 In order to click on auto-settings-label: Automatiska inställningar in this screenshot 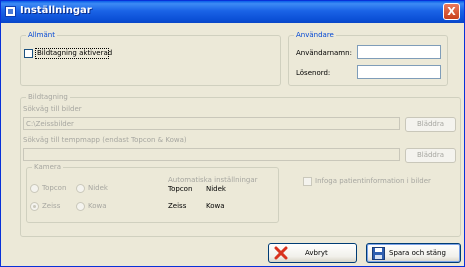, I will do `click(213, 180)`.